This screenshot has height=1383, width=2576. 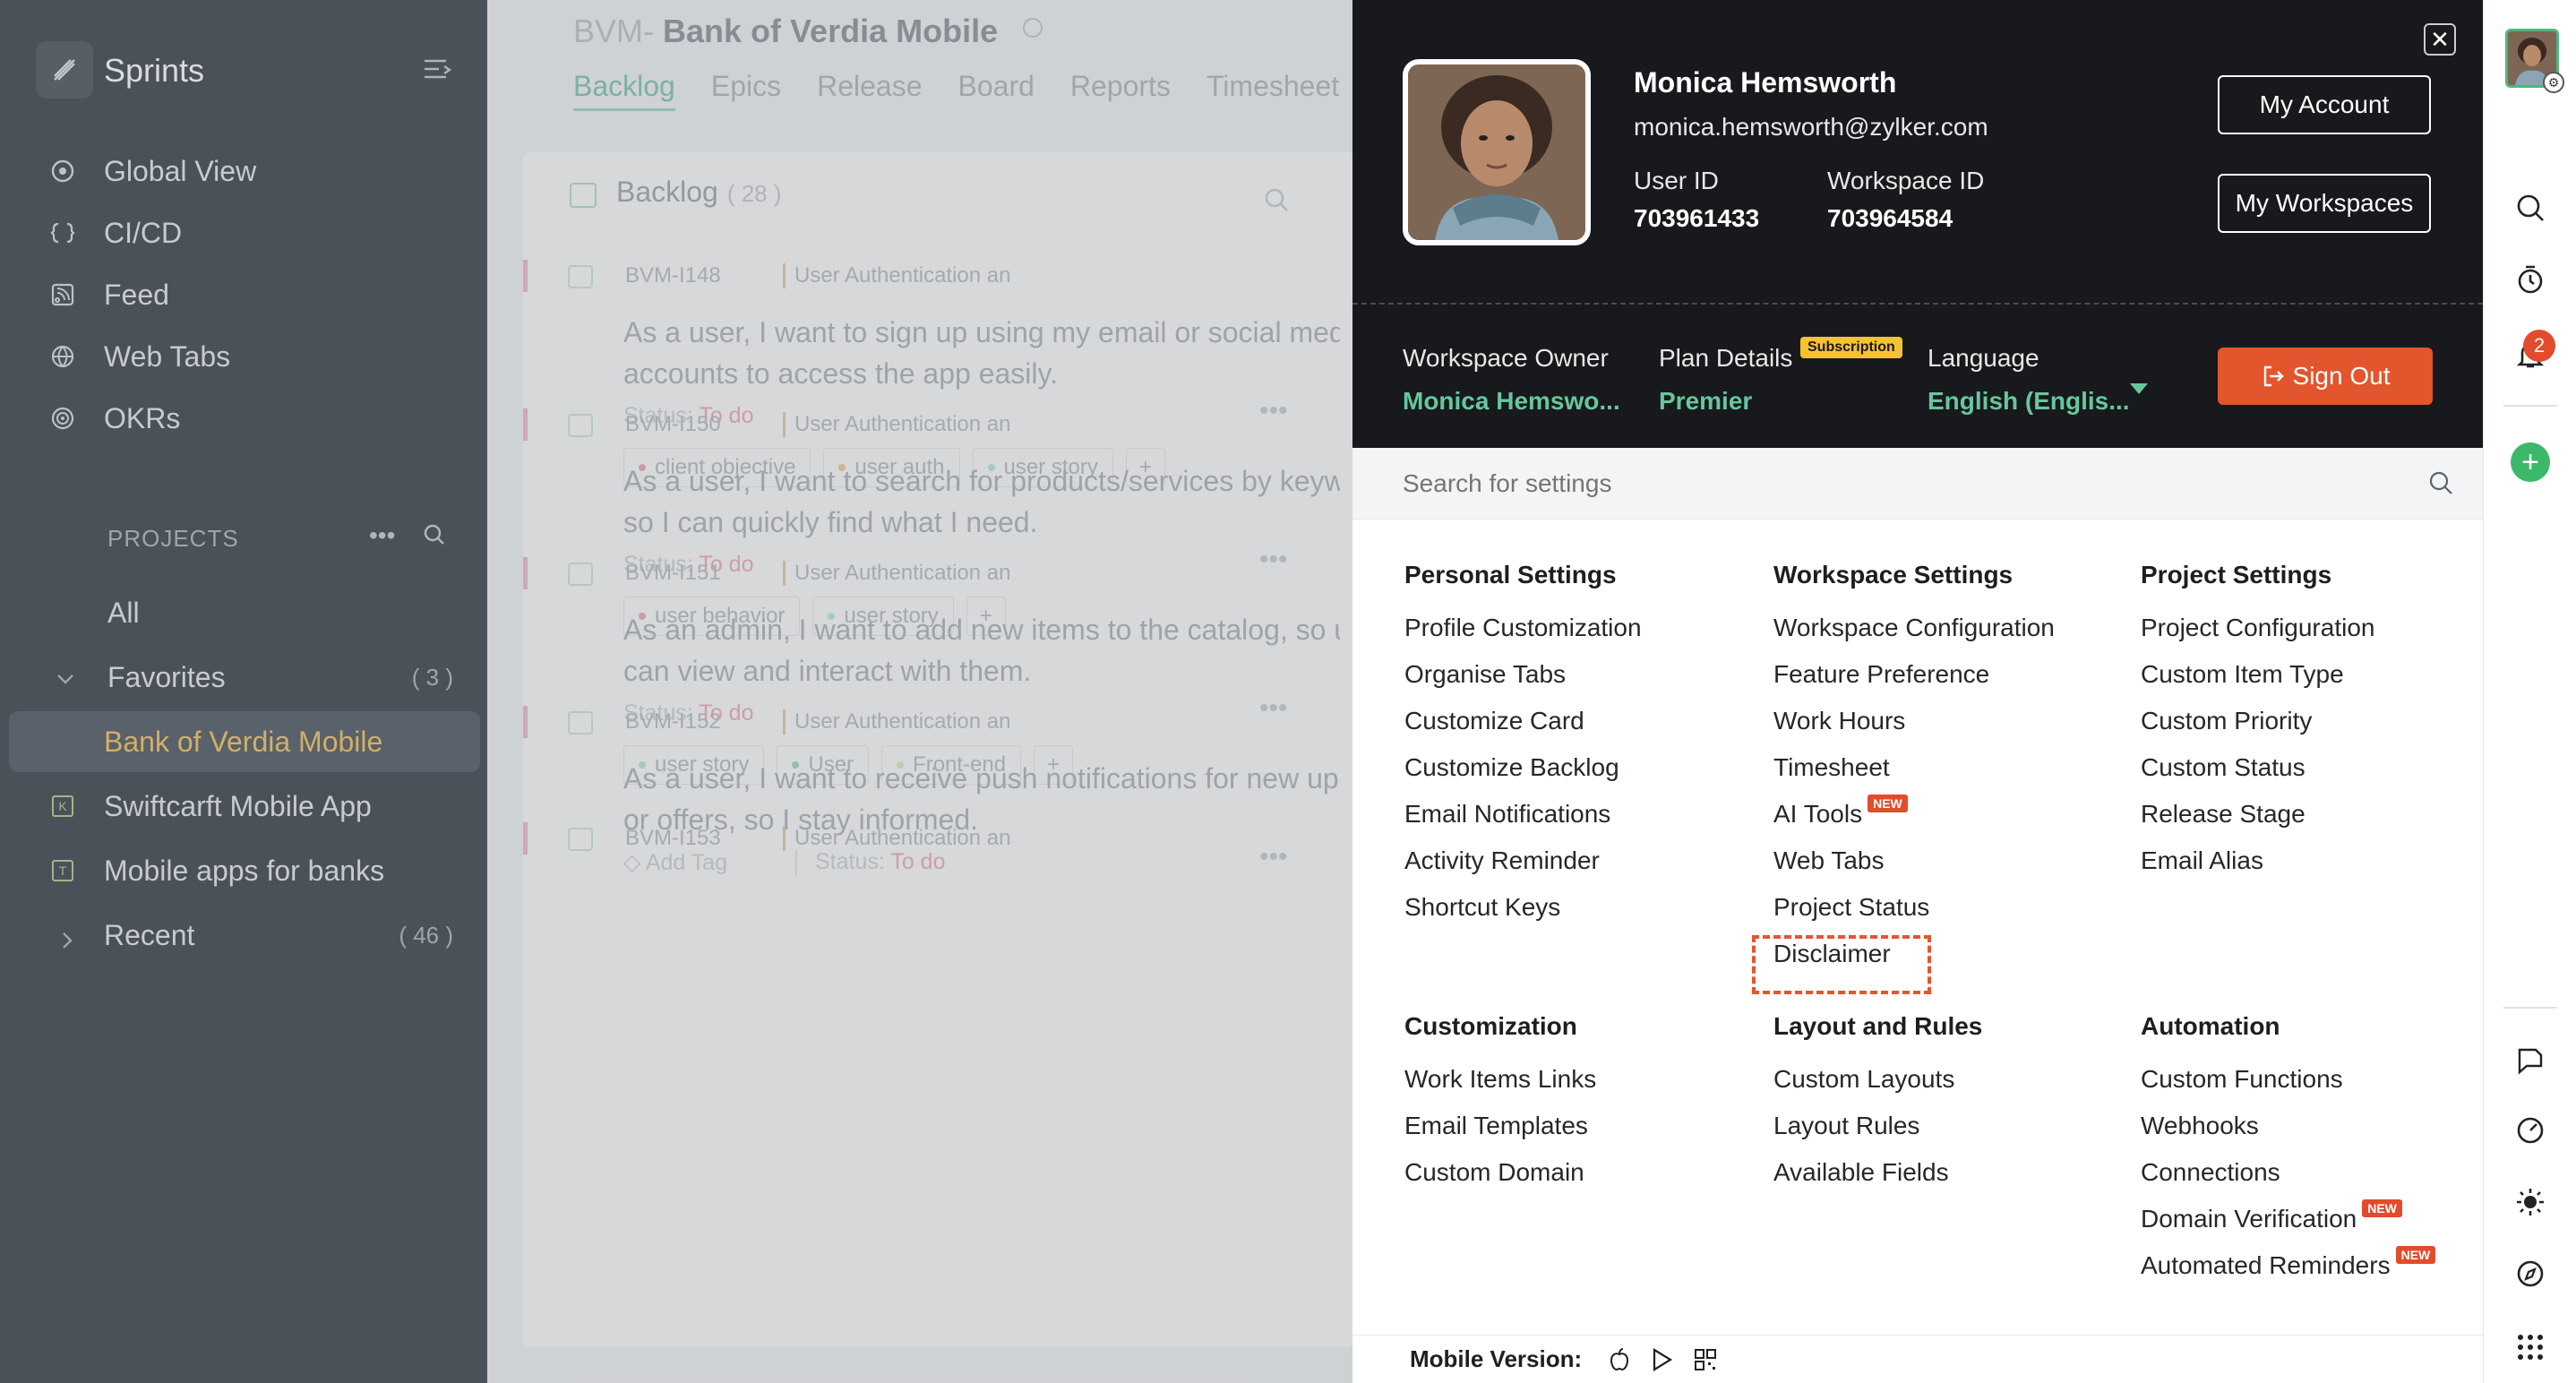 What do you see at coordinates (2257, 775) in the screenshot?
I see `settings-link: Custom Status` at bounding box center [2257, 775].